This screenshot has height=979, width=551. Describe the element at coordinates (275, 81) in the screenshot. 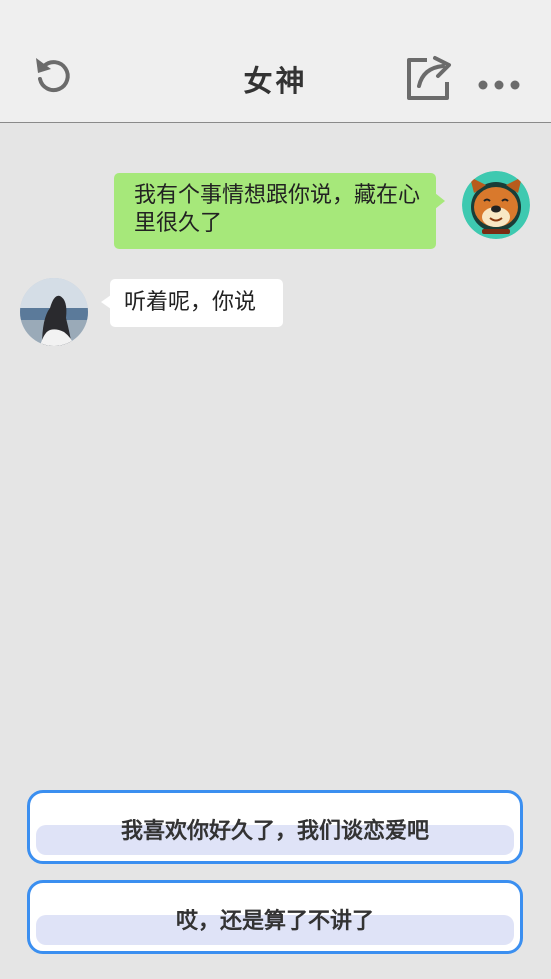

I see `page-title: 女神` at that location.